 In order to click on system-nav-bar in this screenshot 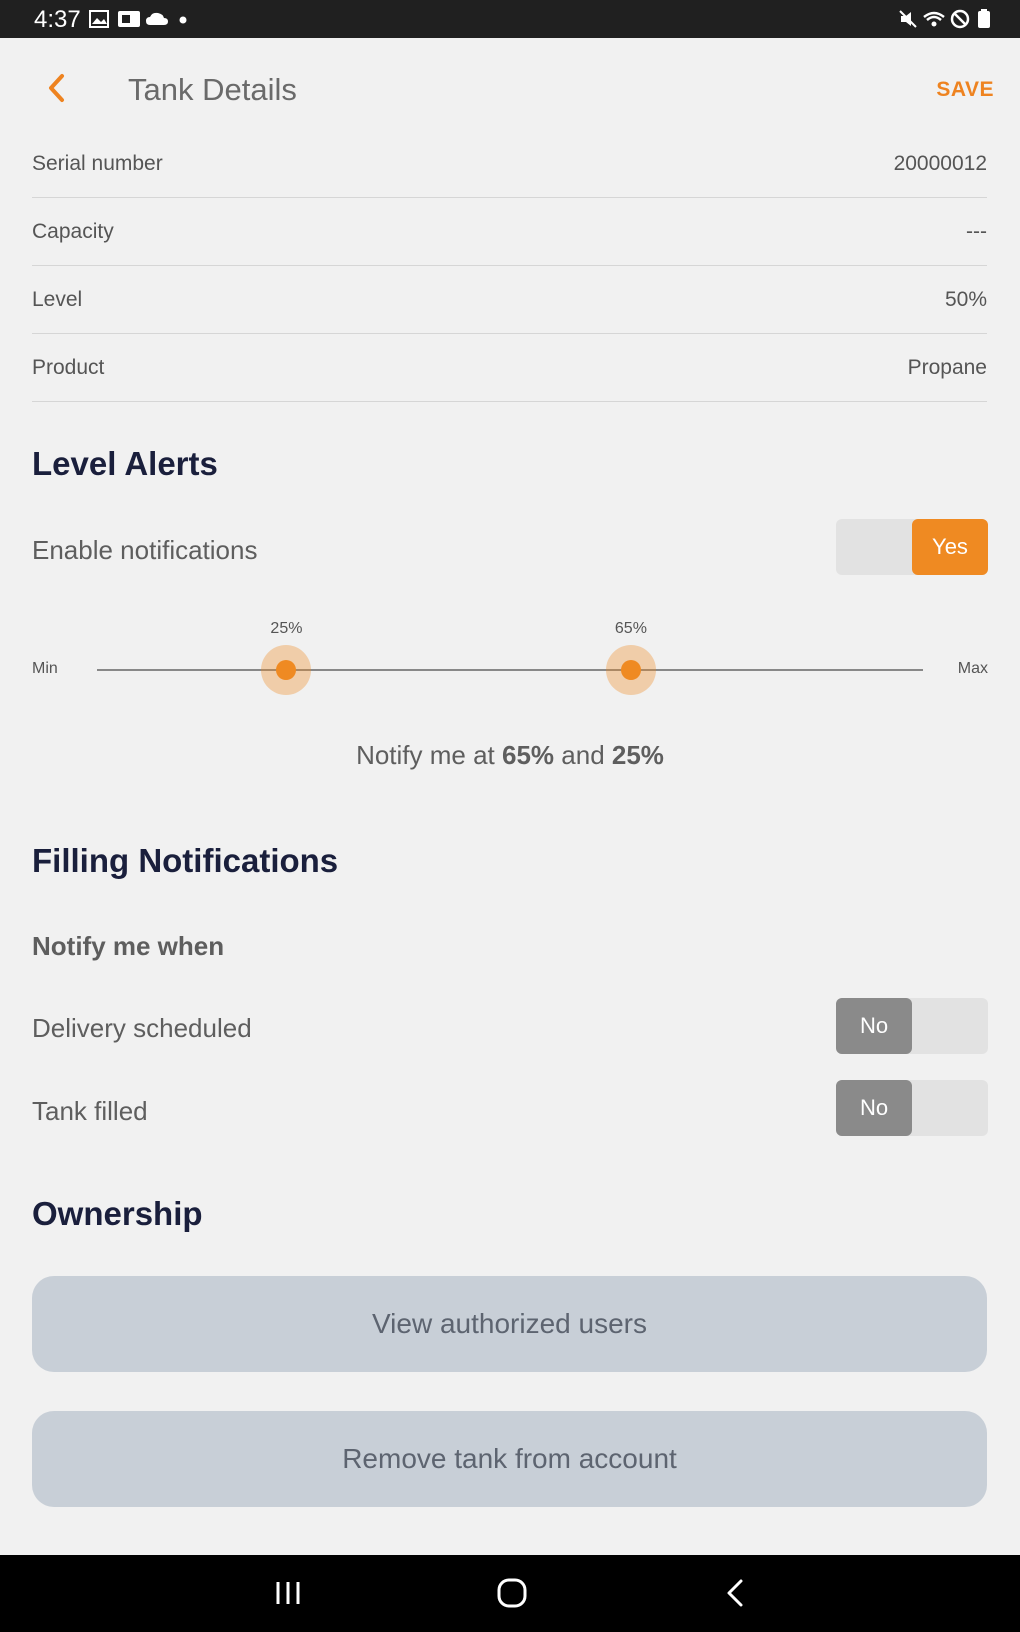, I will do `click(510, 1593)`.